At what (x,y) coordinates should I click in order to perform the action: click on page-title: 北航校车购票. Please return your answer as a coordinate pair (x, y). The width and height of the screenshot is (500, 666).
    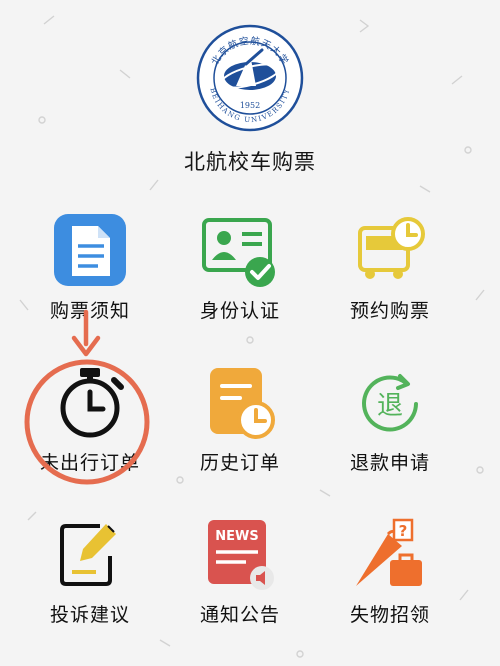
    Looking at the image, I should click on (250, 162).